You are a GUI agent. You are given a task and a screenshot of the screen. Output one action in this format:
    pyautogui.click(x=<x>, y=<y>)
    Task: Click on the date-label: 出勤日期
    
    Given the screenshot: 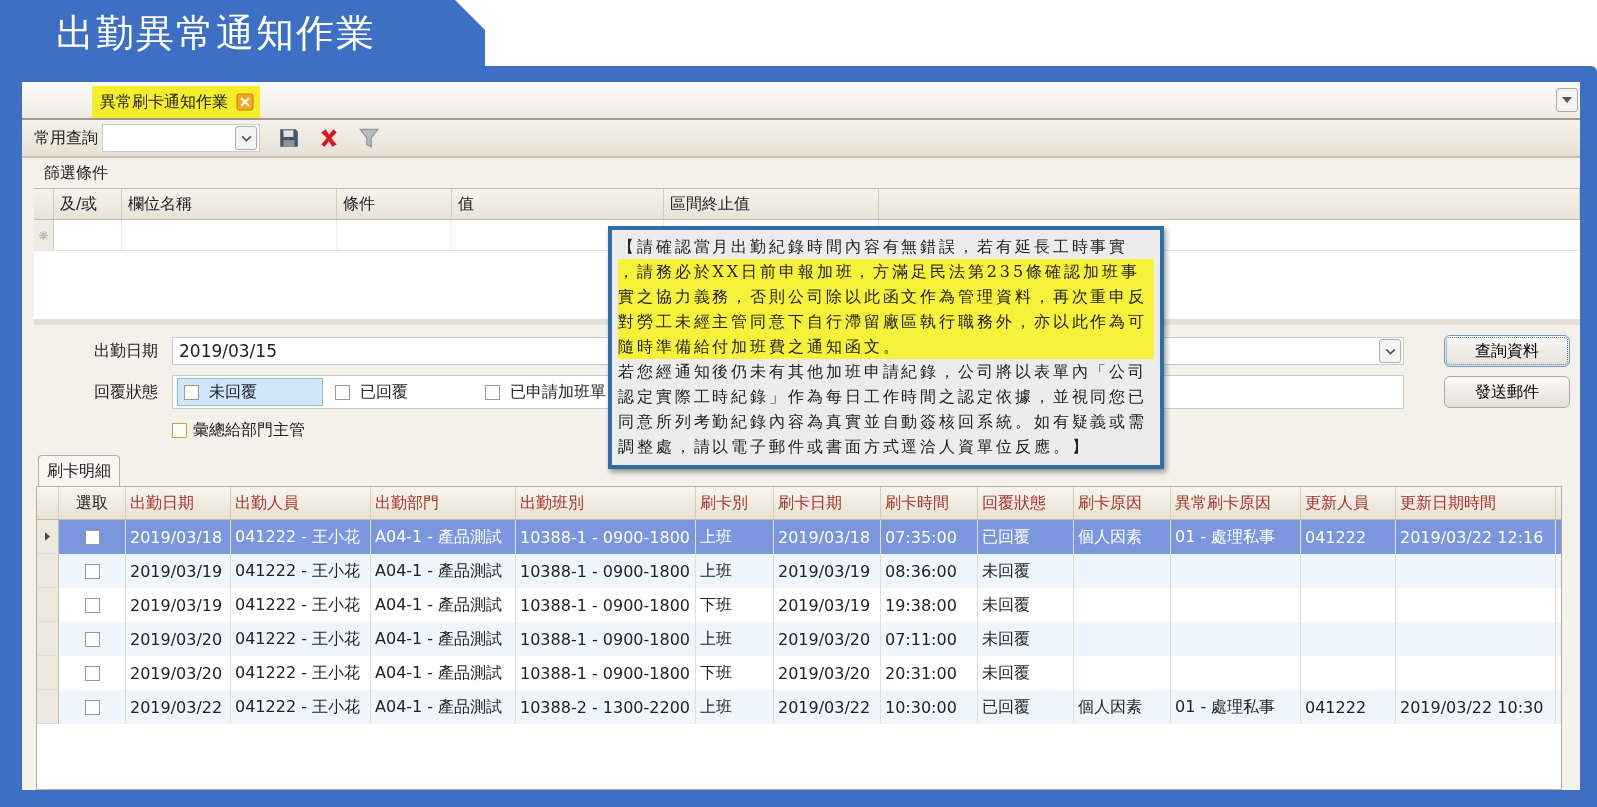 What is the action you would take?
    pyautogui.click(x=126, y=351)
    